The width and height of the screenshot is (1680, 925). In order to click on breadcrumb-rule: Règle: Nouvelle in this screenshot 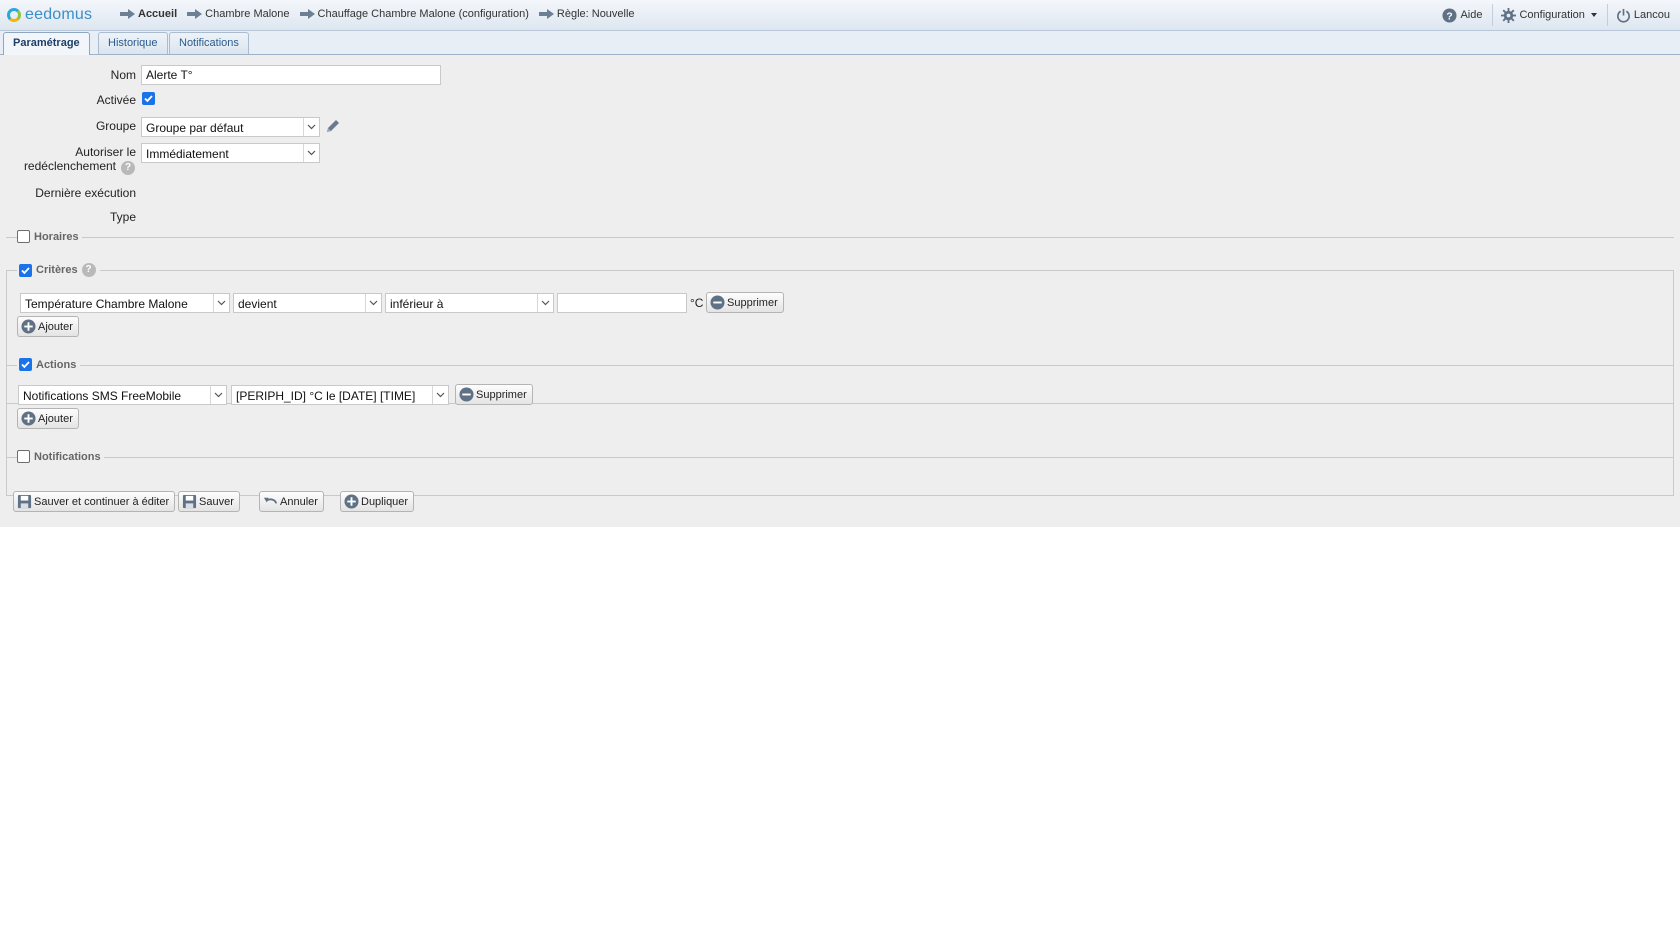, I will do `click(586, 14)`.